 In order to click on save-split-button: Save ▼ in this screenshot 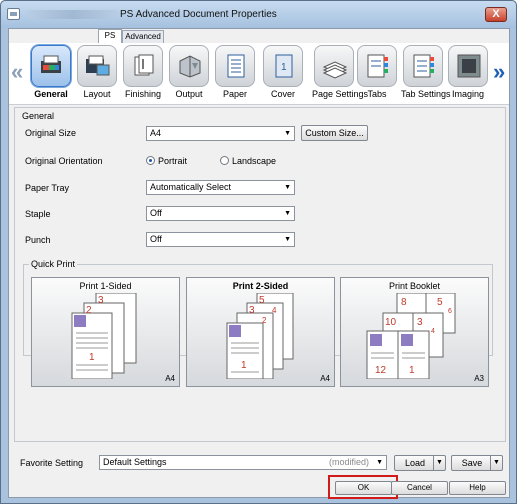, I will do `click(477, 463)`.